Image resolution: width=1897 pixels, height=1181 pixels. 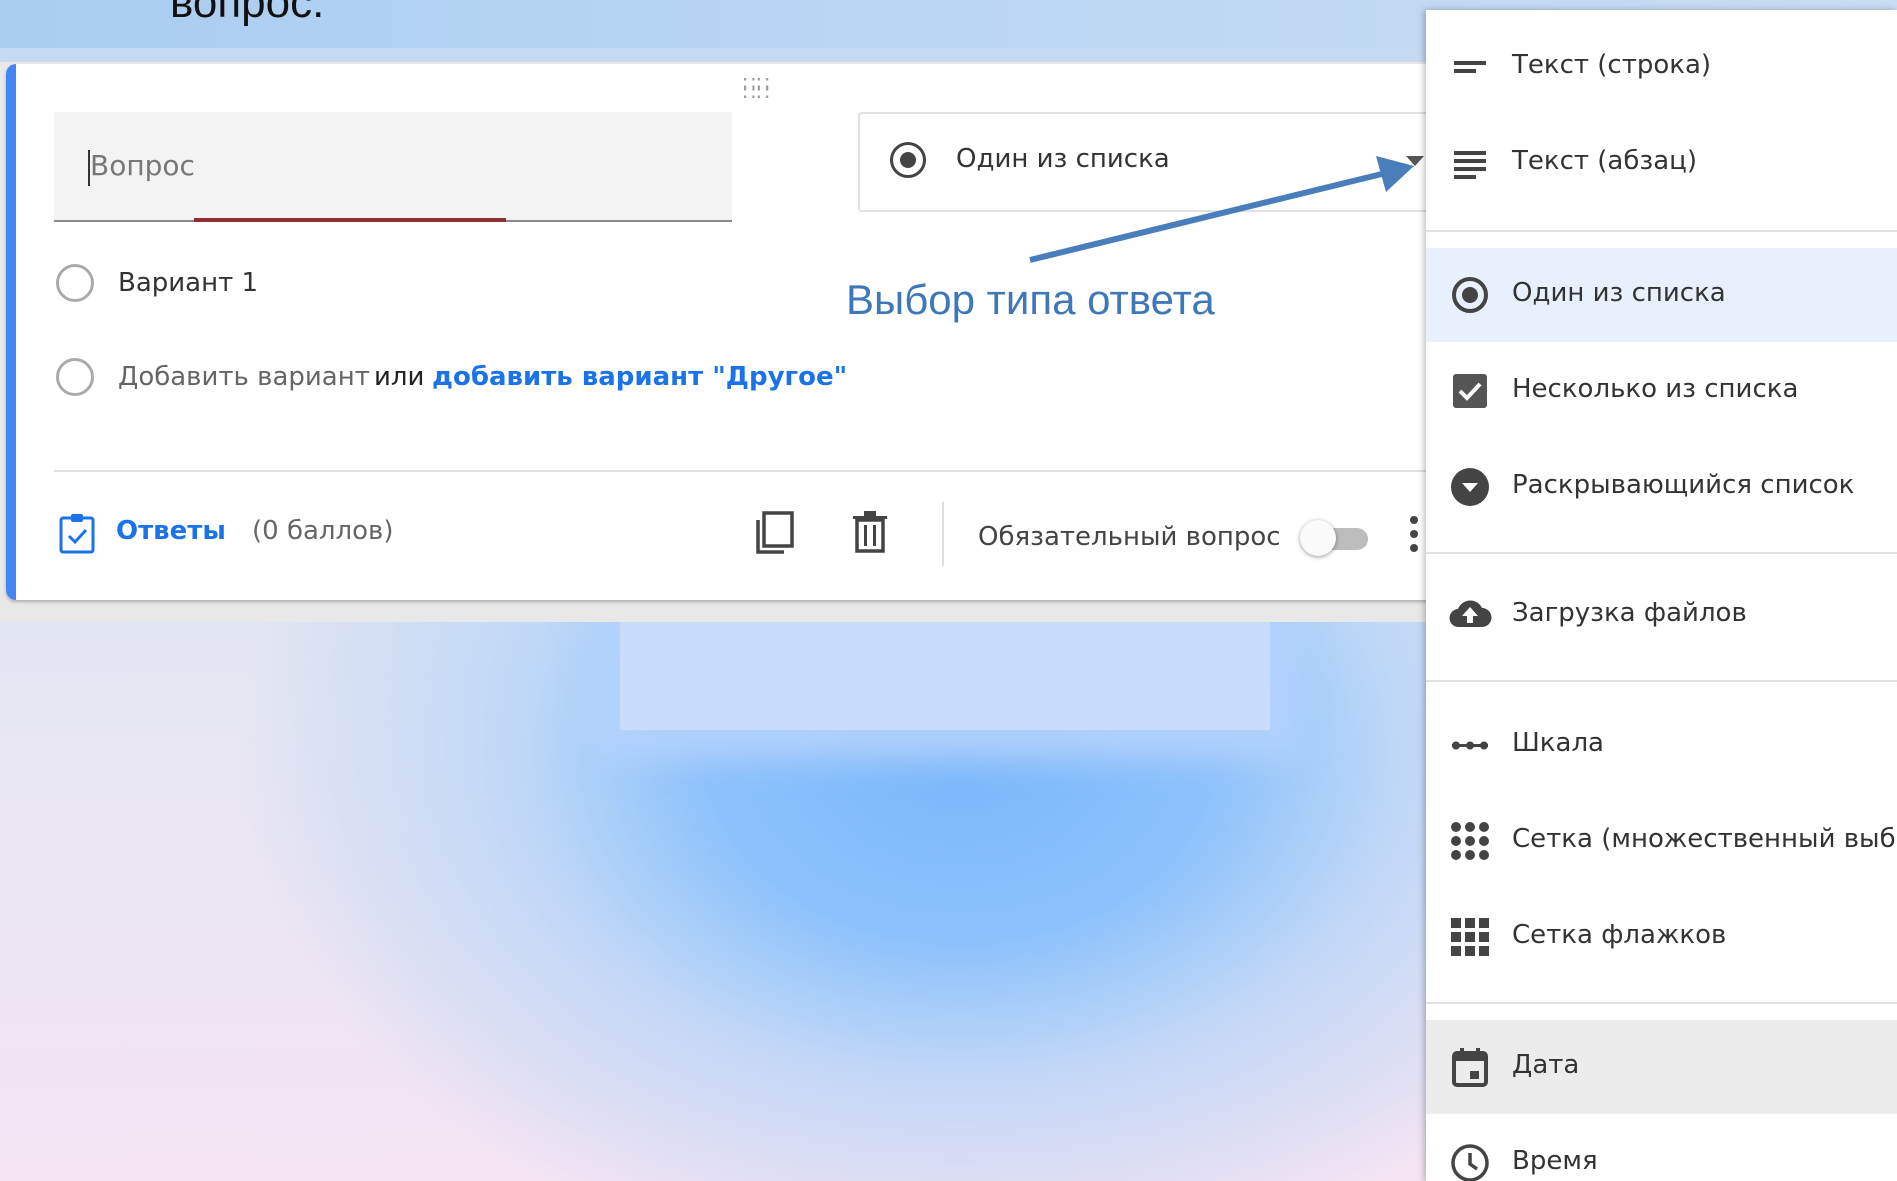 I want to click on toggle-knob, so click(x=1318, y=538).